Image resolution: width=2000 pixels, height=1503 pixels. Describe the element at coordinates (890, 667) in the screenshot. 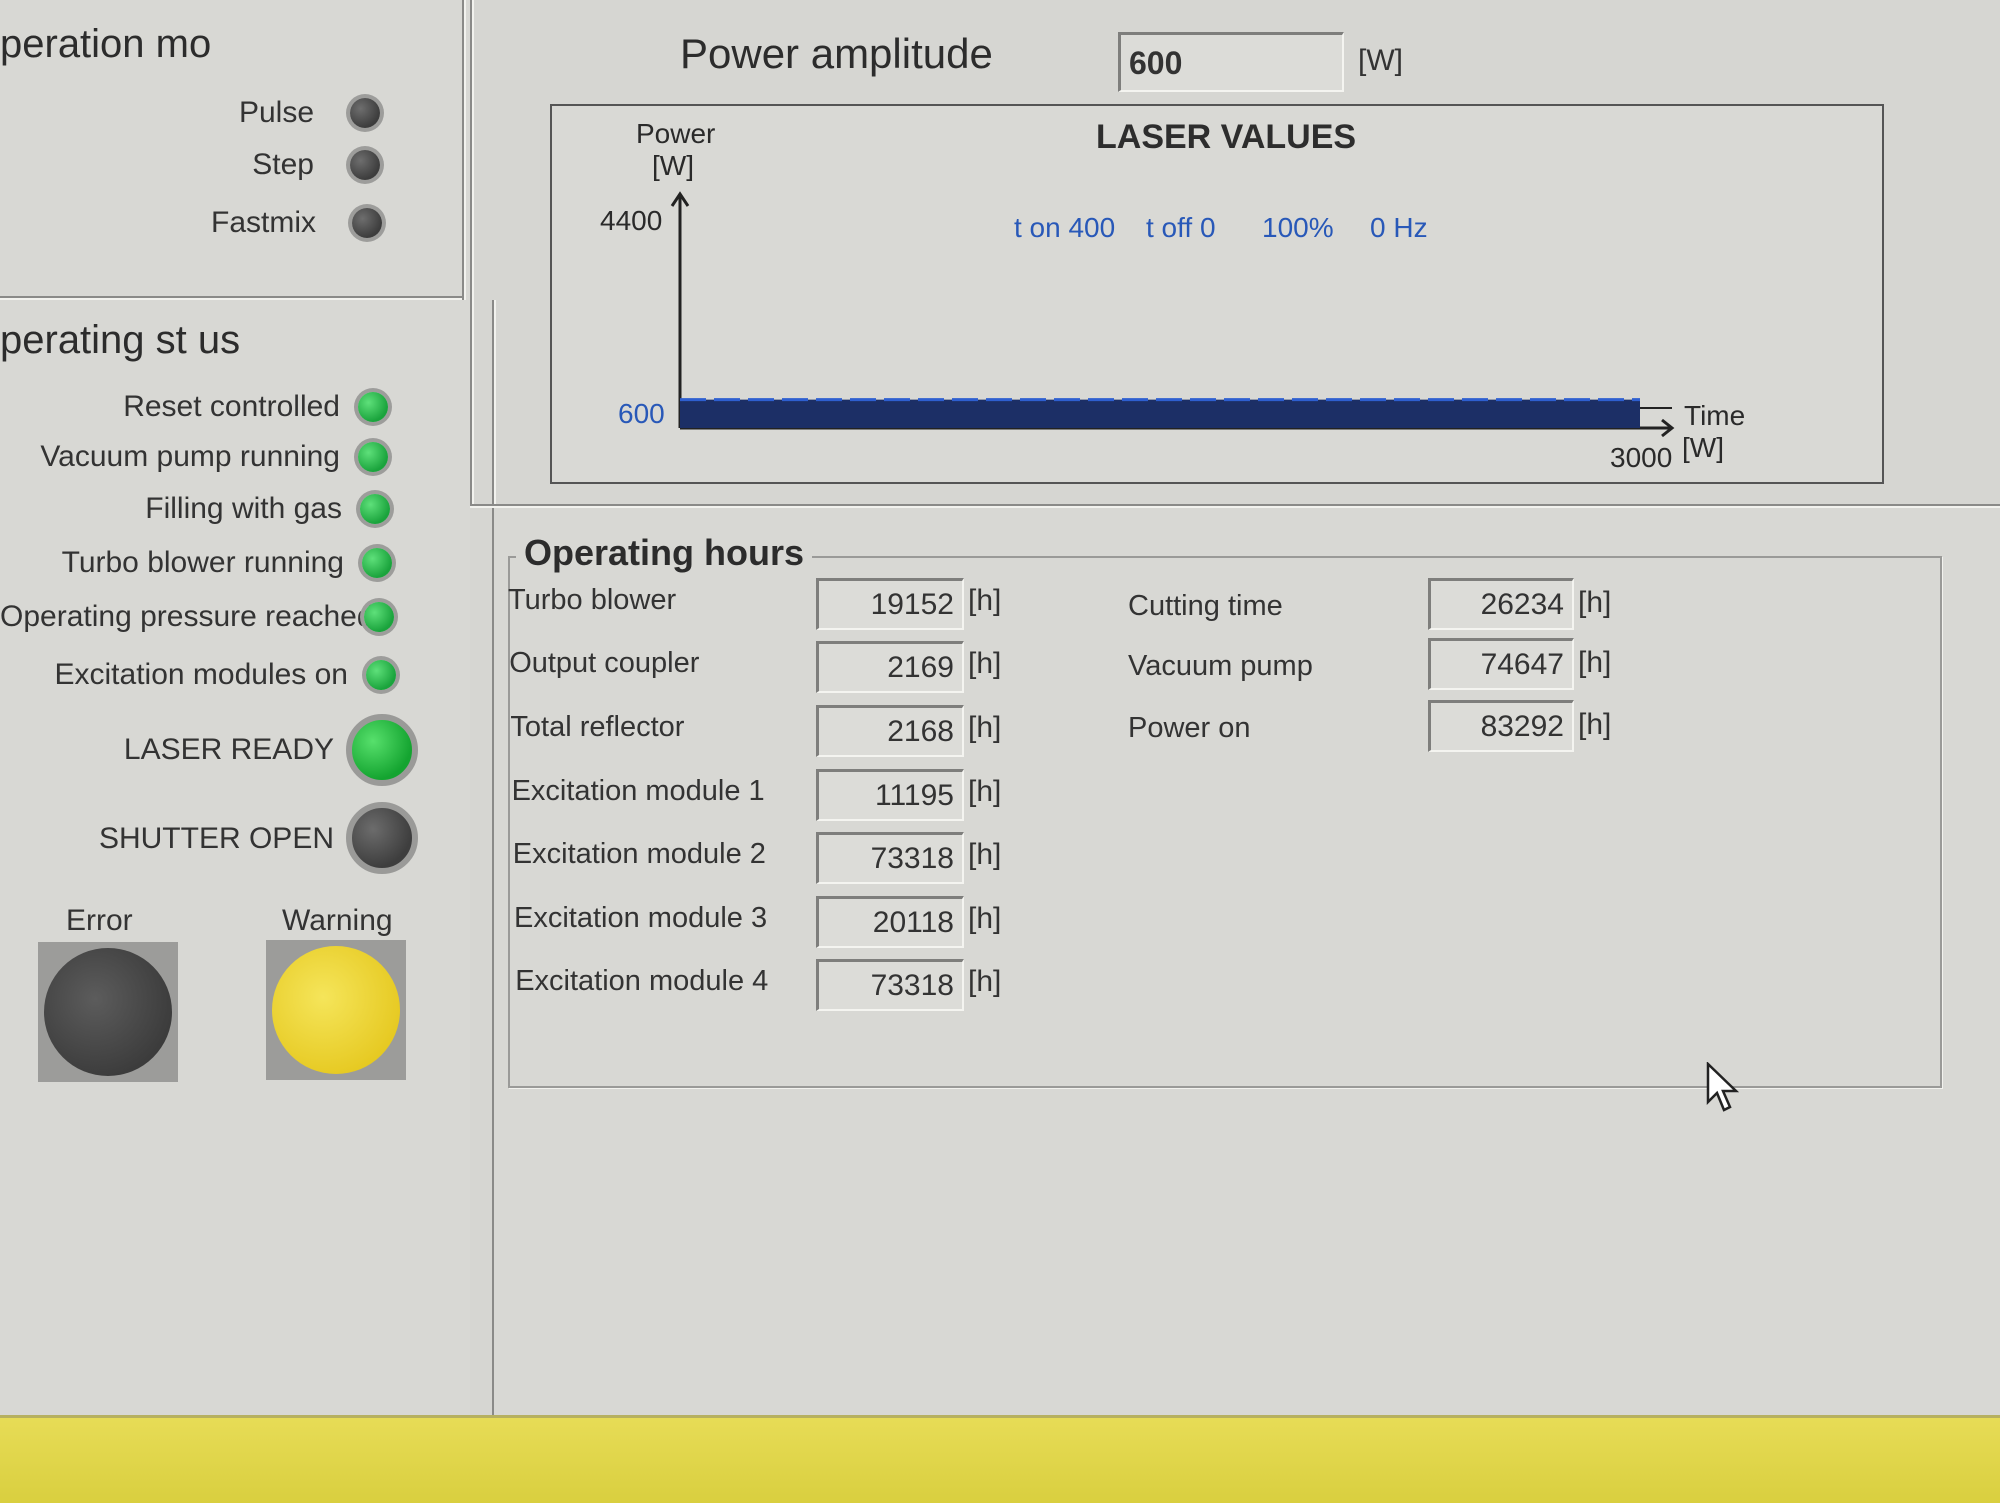

I see `hours-value-field: 2169` at that location.